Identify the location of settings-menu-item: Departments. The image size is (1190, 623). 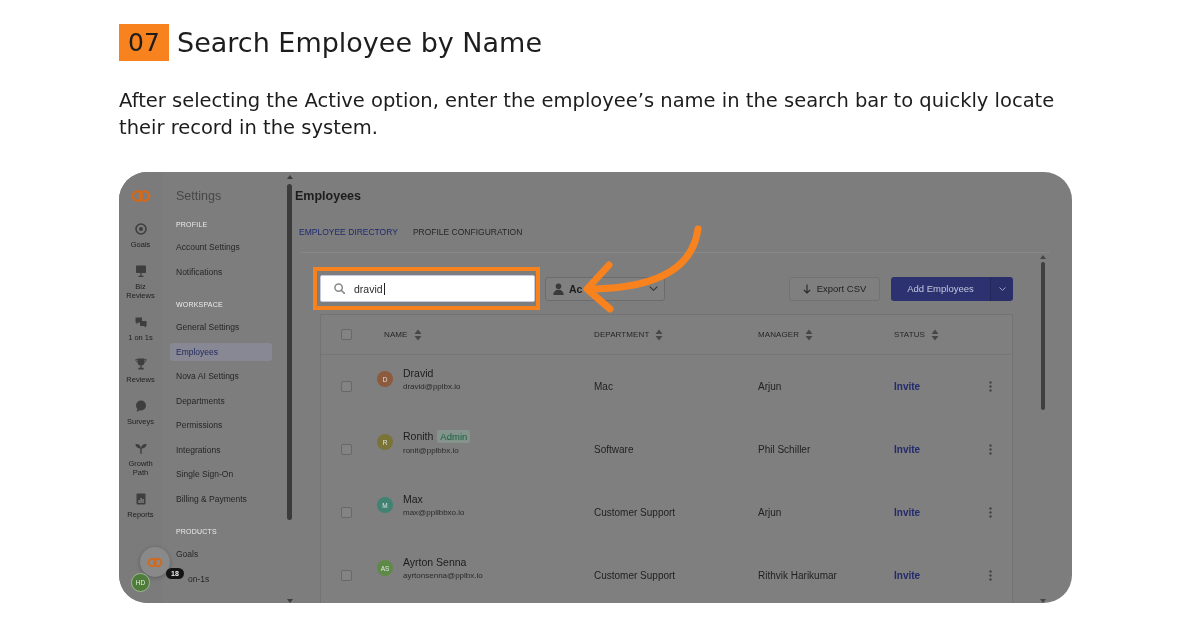
(221, 400).